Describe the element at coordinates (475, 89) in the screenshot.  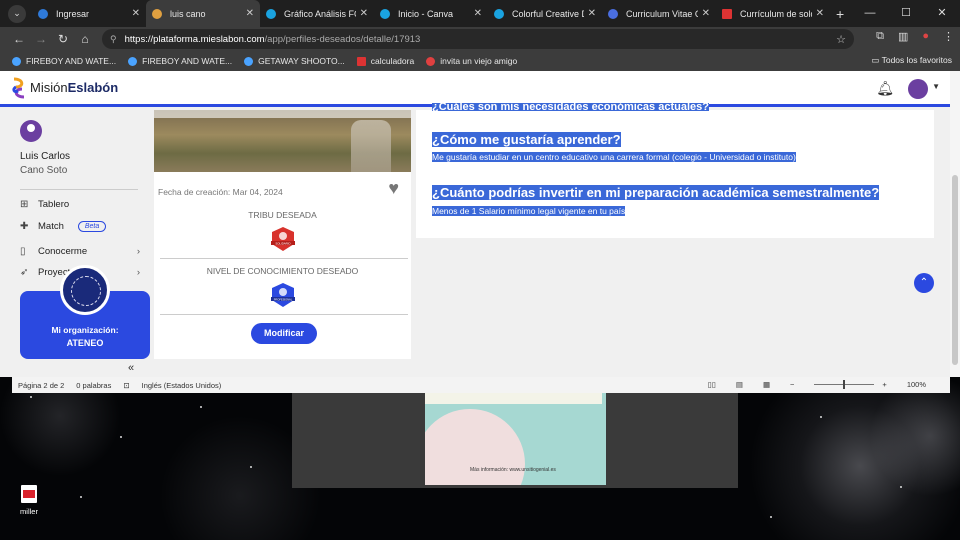
I see `site-header: MisiónEslabón 🔔︎ ▼` at that location.